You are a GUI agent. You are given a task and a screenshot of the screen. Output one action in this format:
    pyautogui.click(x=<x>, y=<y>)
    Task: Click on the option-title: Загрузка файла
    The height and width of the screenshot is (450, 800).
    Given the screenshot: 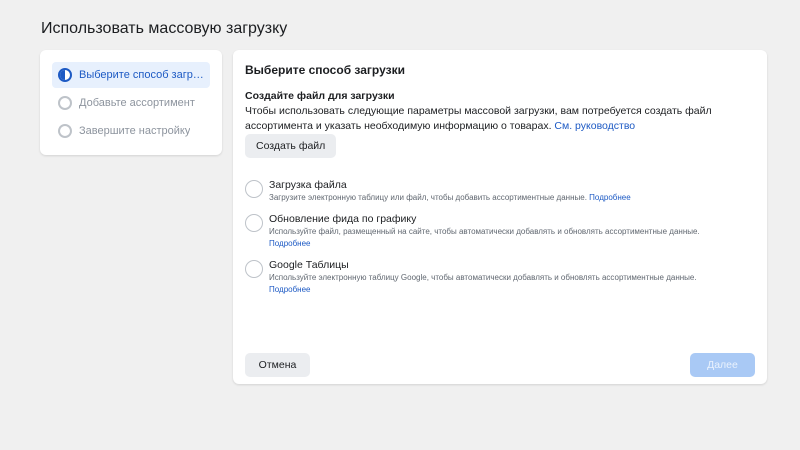 What is the action you would take?
    pyautogui.click(x=308, y=185)
    